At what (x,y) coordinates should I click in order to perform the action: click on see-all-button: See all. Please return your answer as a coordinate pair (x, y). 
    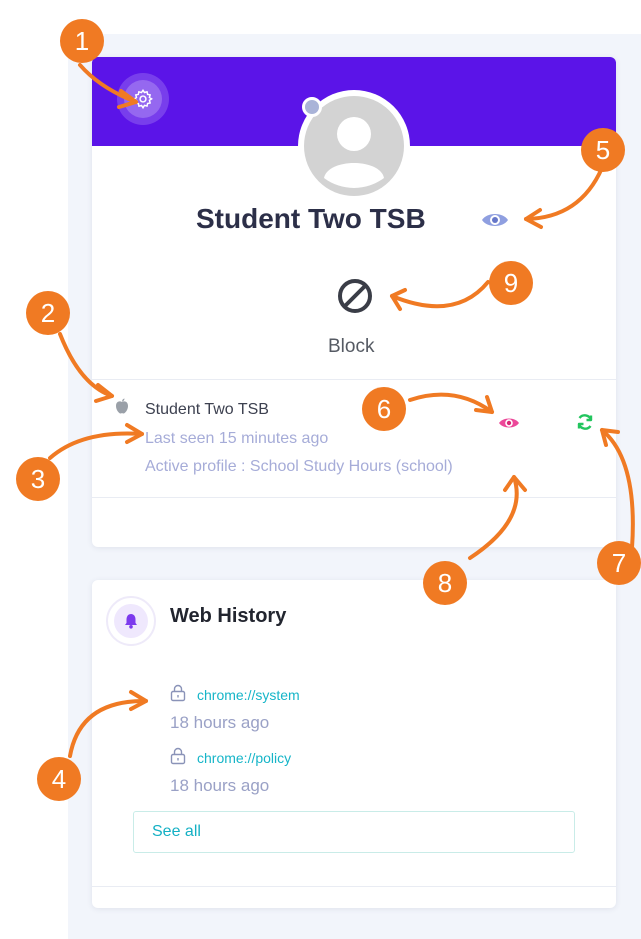
    Looking at the image, I should click on (354, 832).